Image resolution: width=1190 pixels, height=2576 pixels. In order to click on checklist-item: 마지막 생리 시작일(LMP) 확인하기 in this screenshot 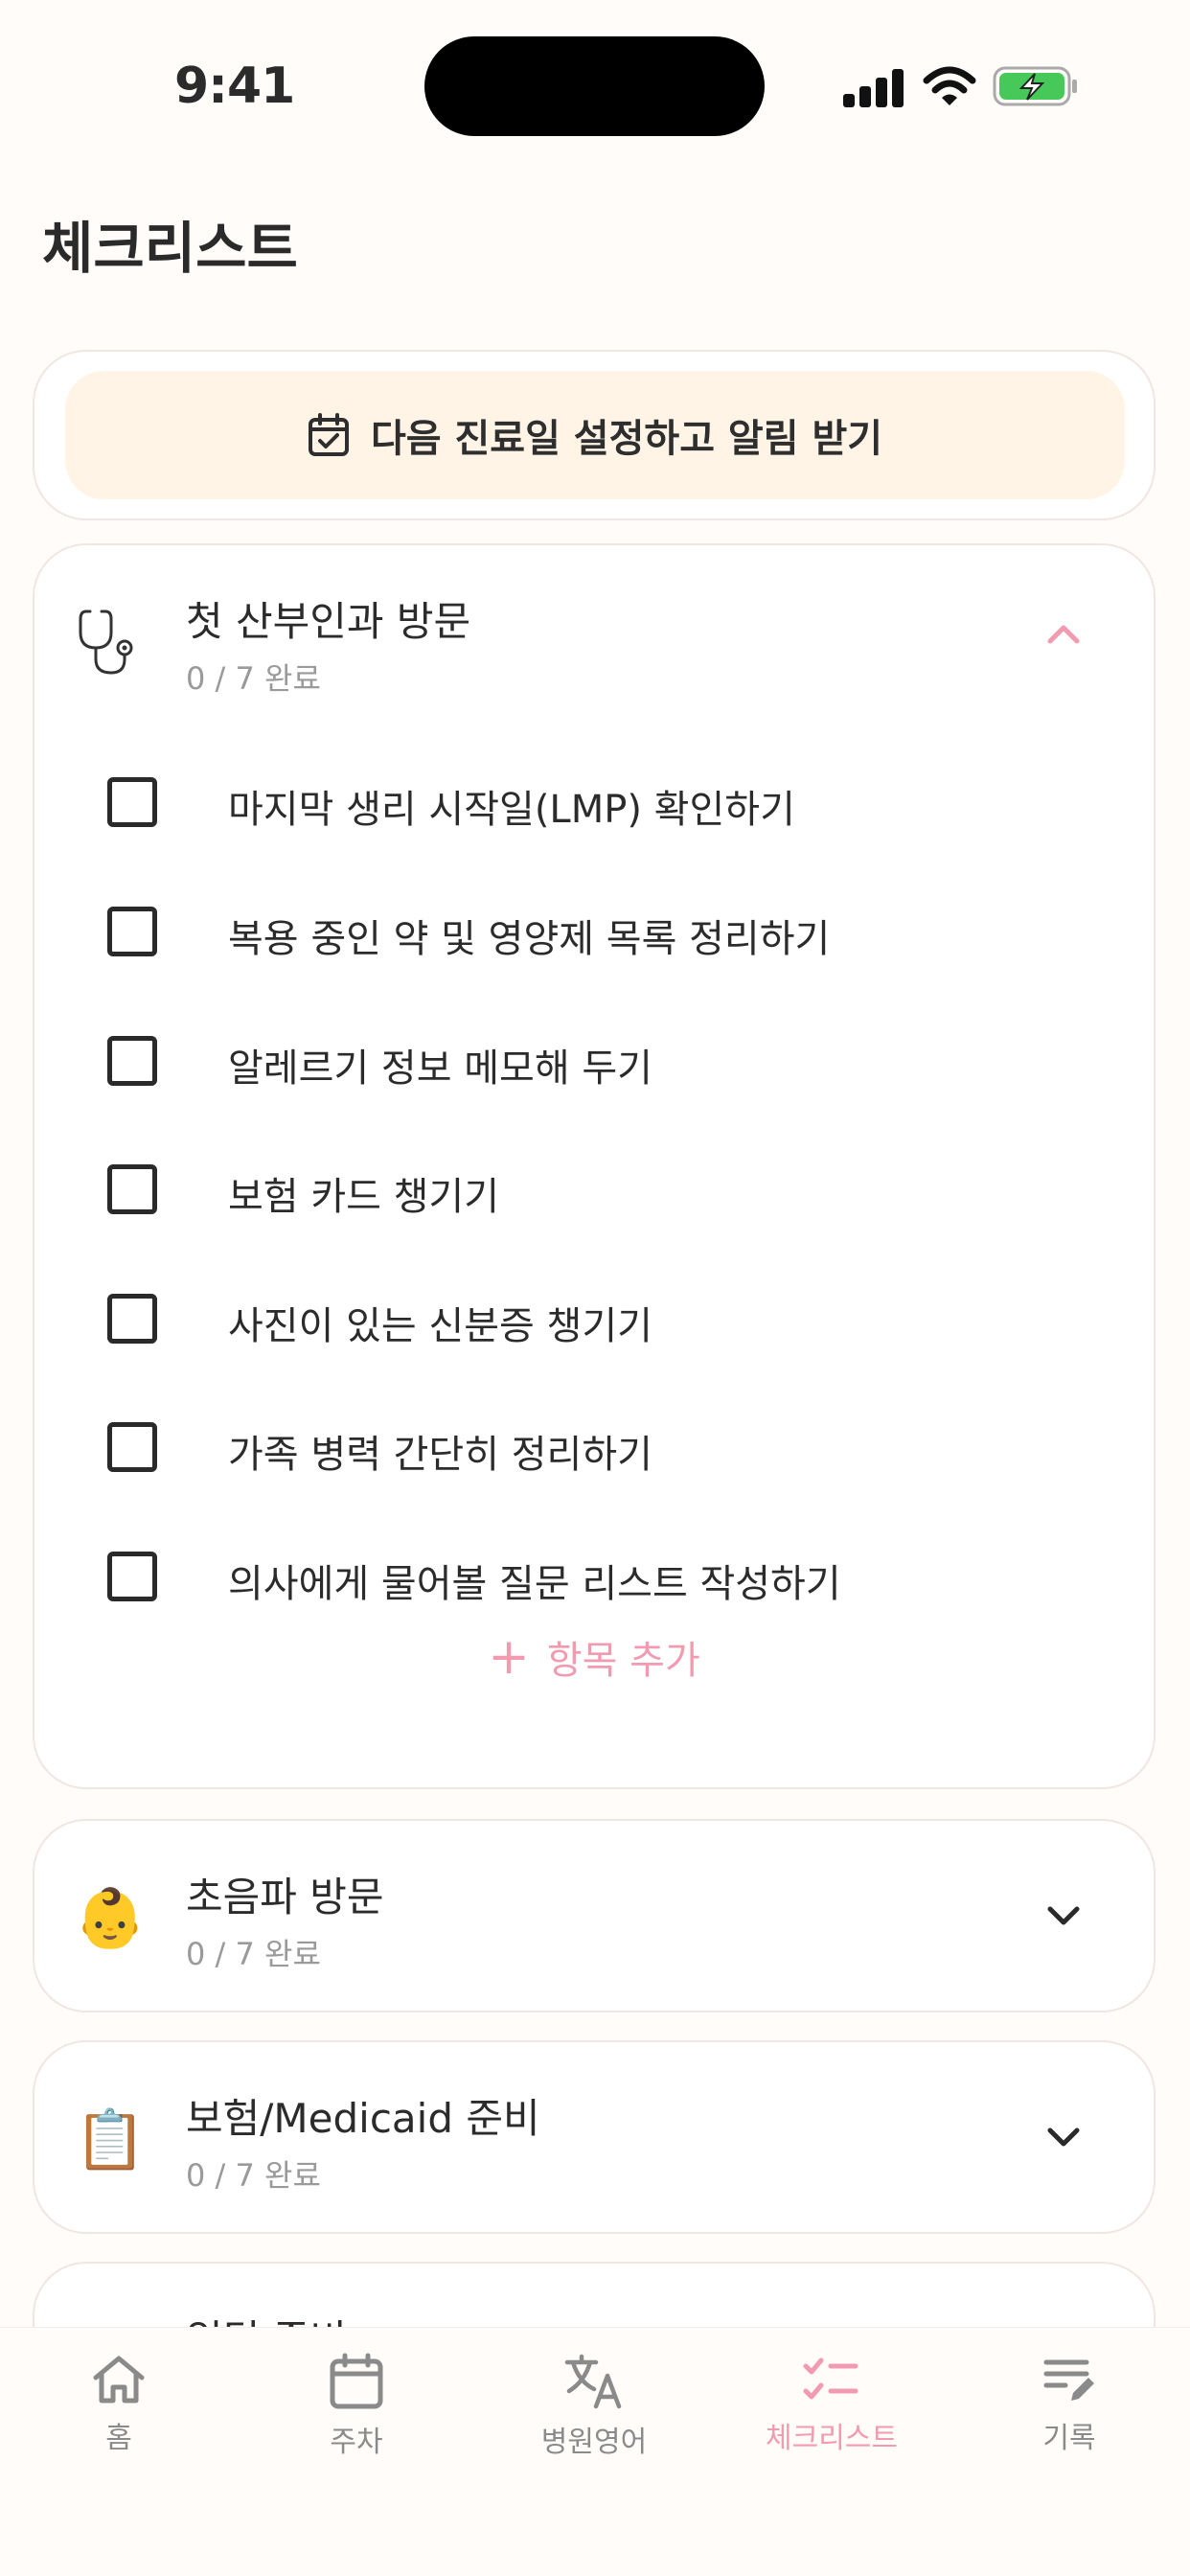, I will do `click(594, 804)`.